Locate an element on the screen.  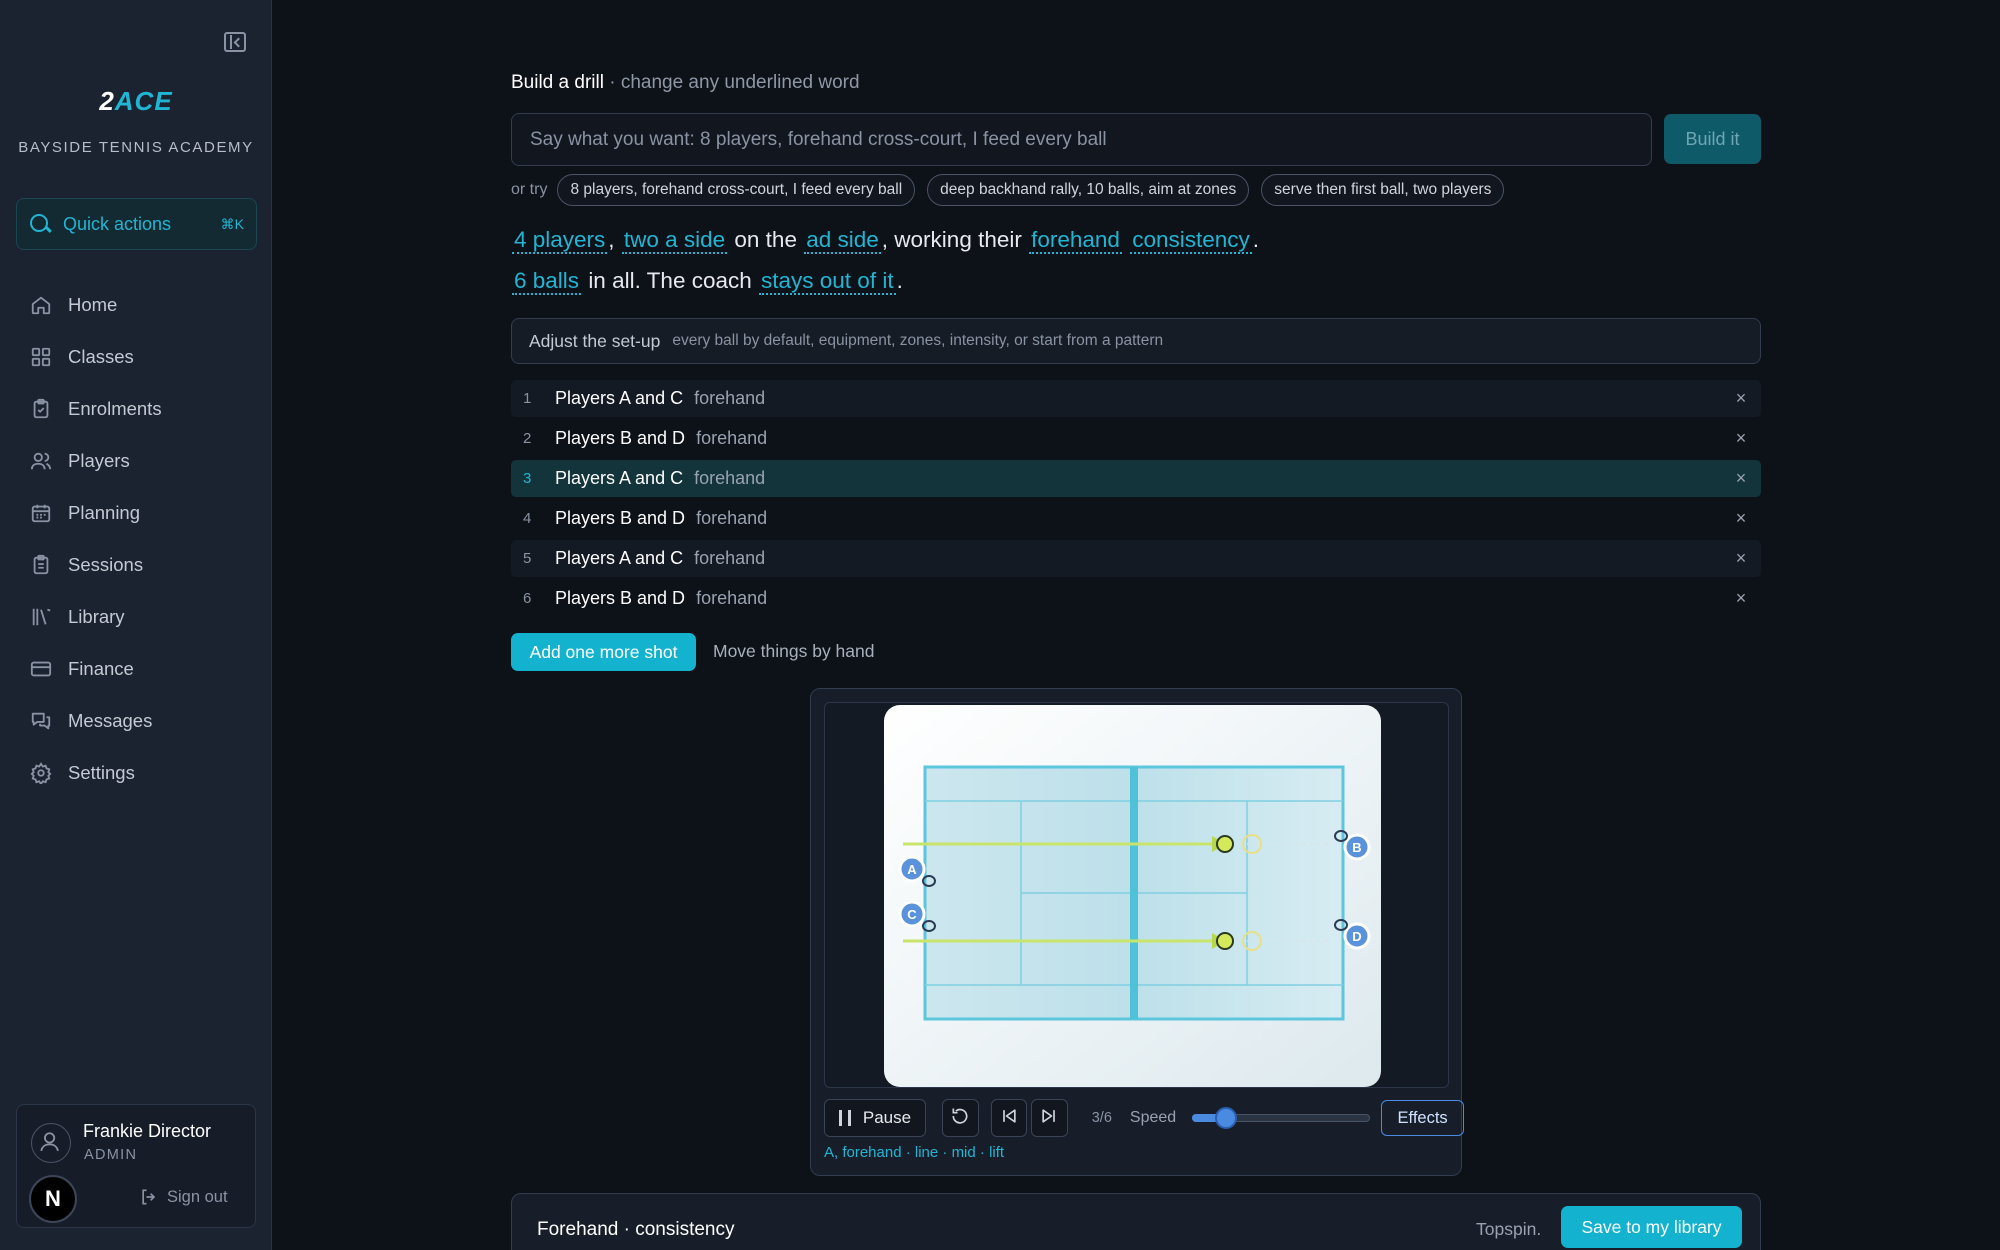
suggestion-chip: serve then first ball, two players is located at coordinates (1383, 190).